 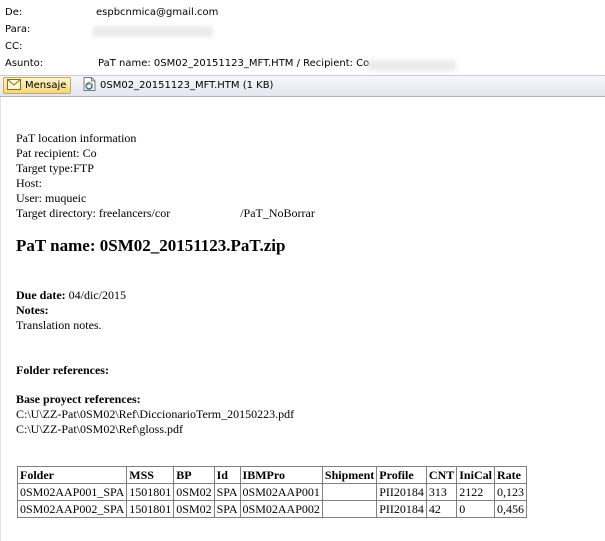 I want to click on notes-label: Notes:, so click(x=32, y=310).